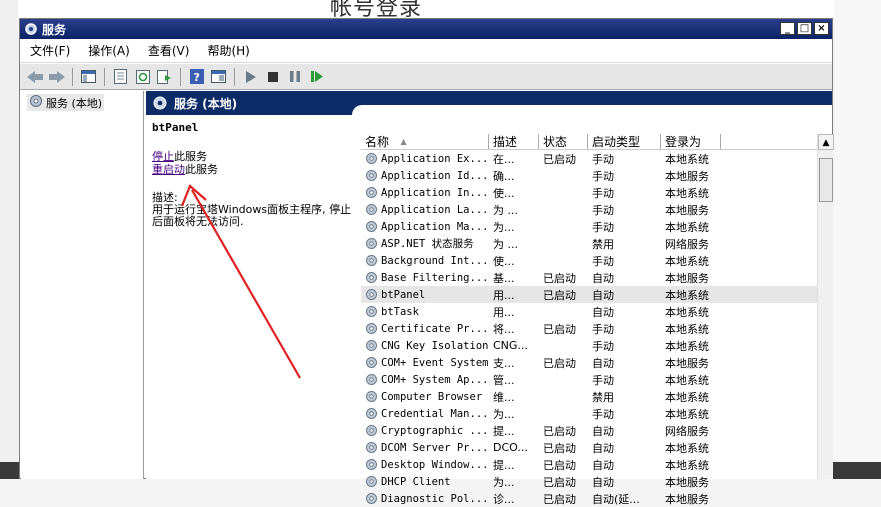  I want to click on service-startup-type-cell: 手动, so click(603, 193).